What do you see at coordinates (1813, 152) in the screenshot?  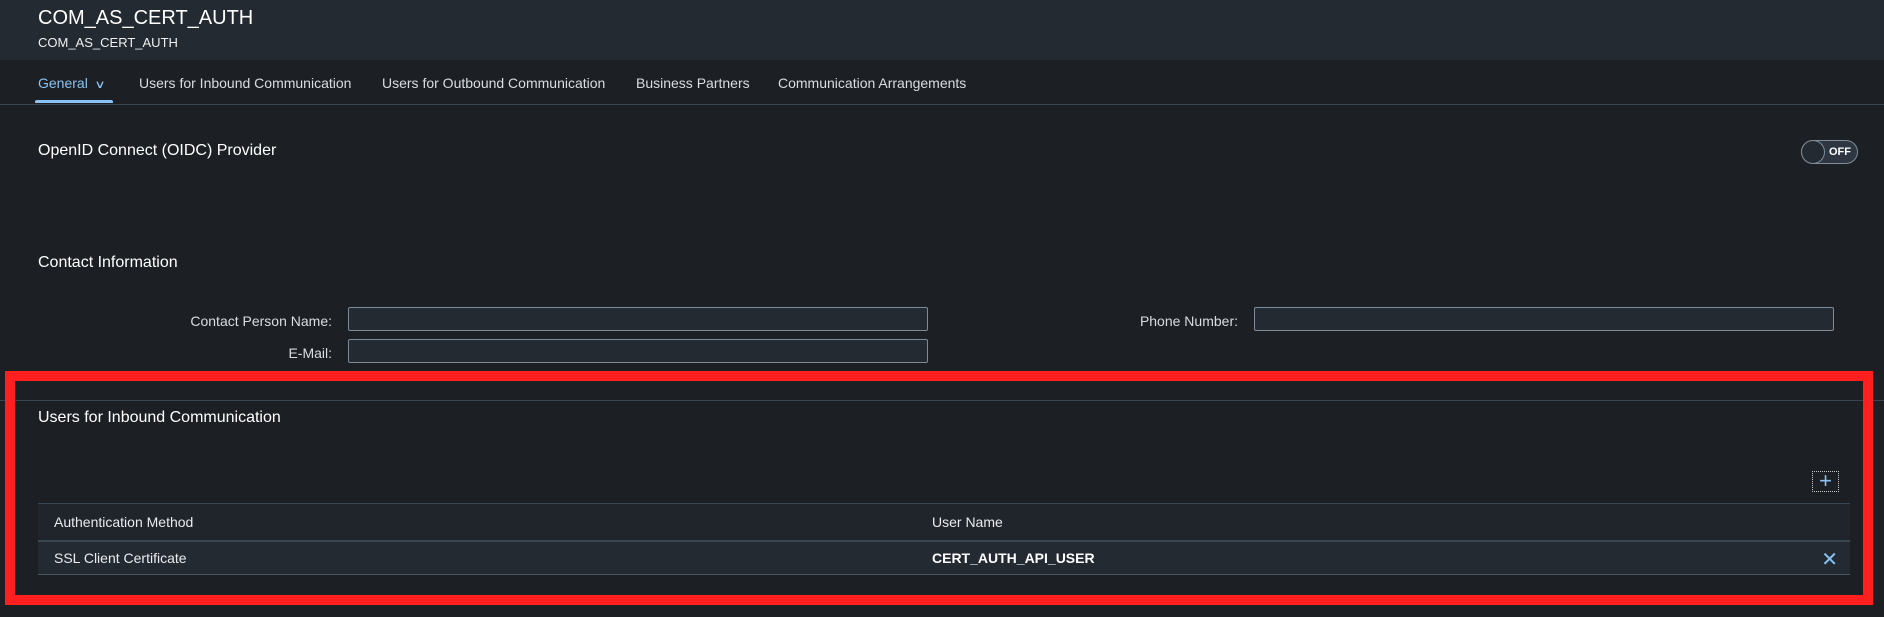 I see `toggle-knob` at bounding box center [1813, 152].